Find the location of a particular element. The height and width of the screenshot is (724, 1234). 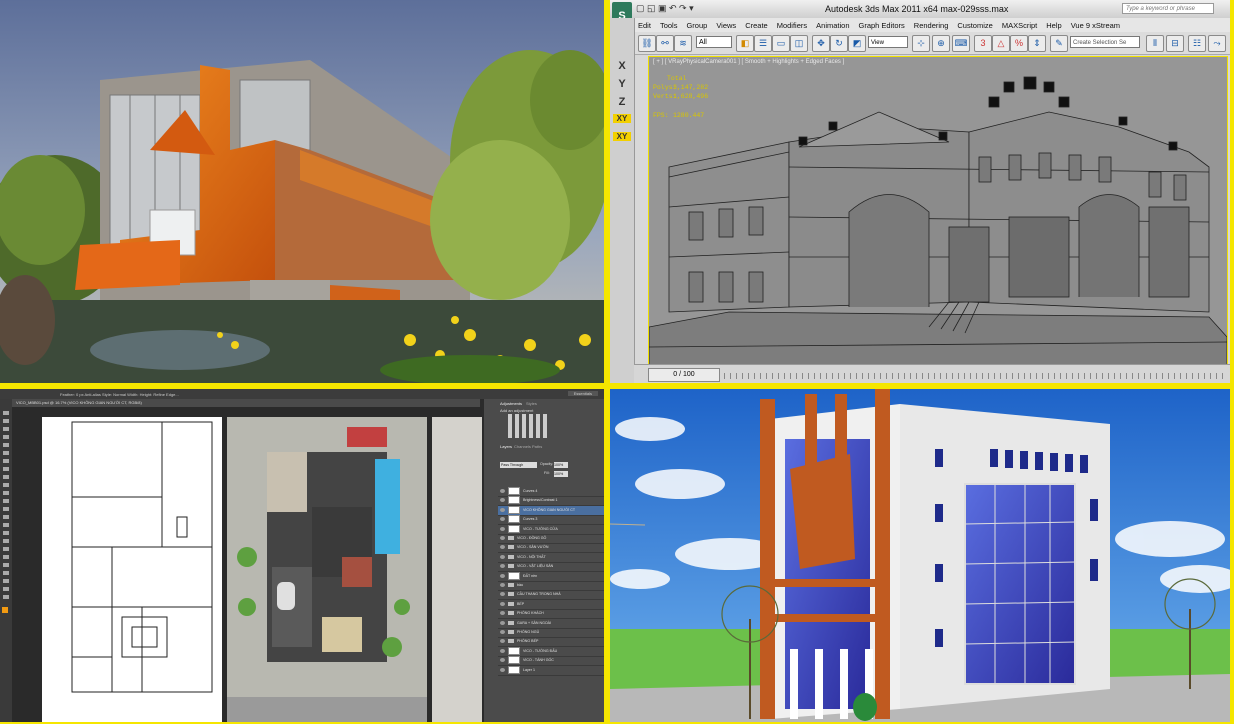

foreground-color-swatch is located at coordinates (5, 610).